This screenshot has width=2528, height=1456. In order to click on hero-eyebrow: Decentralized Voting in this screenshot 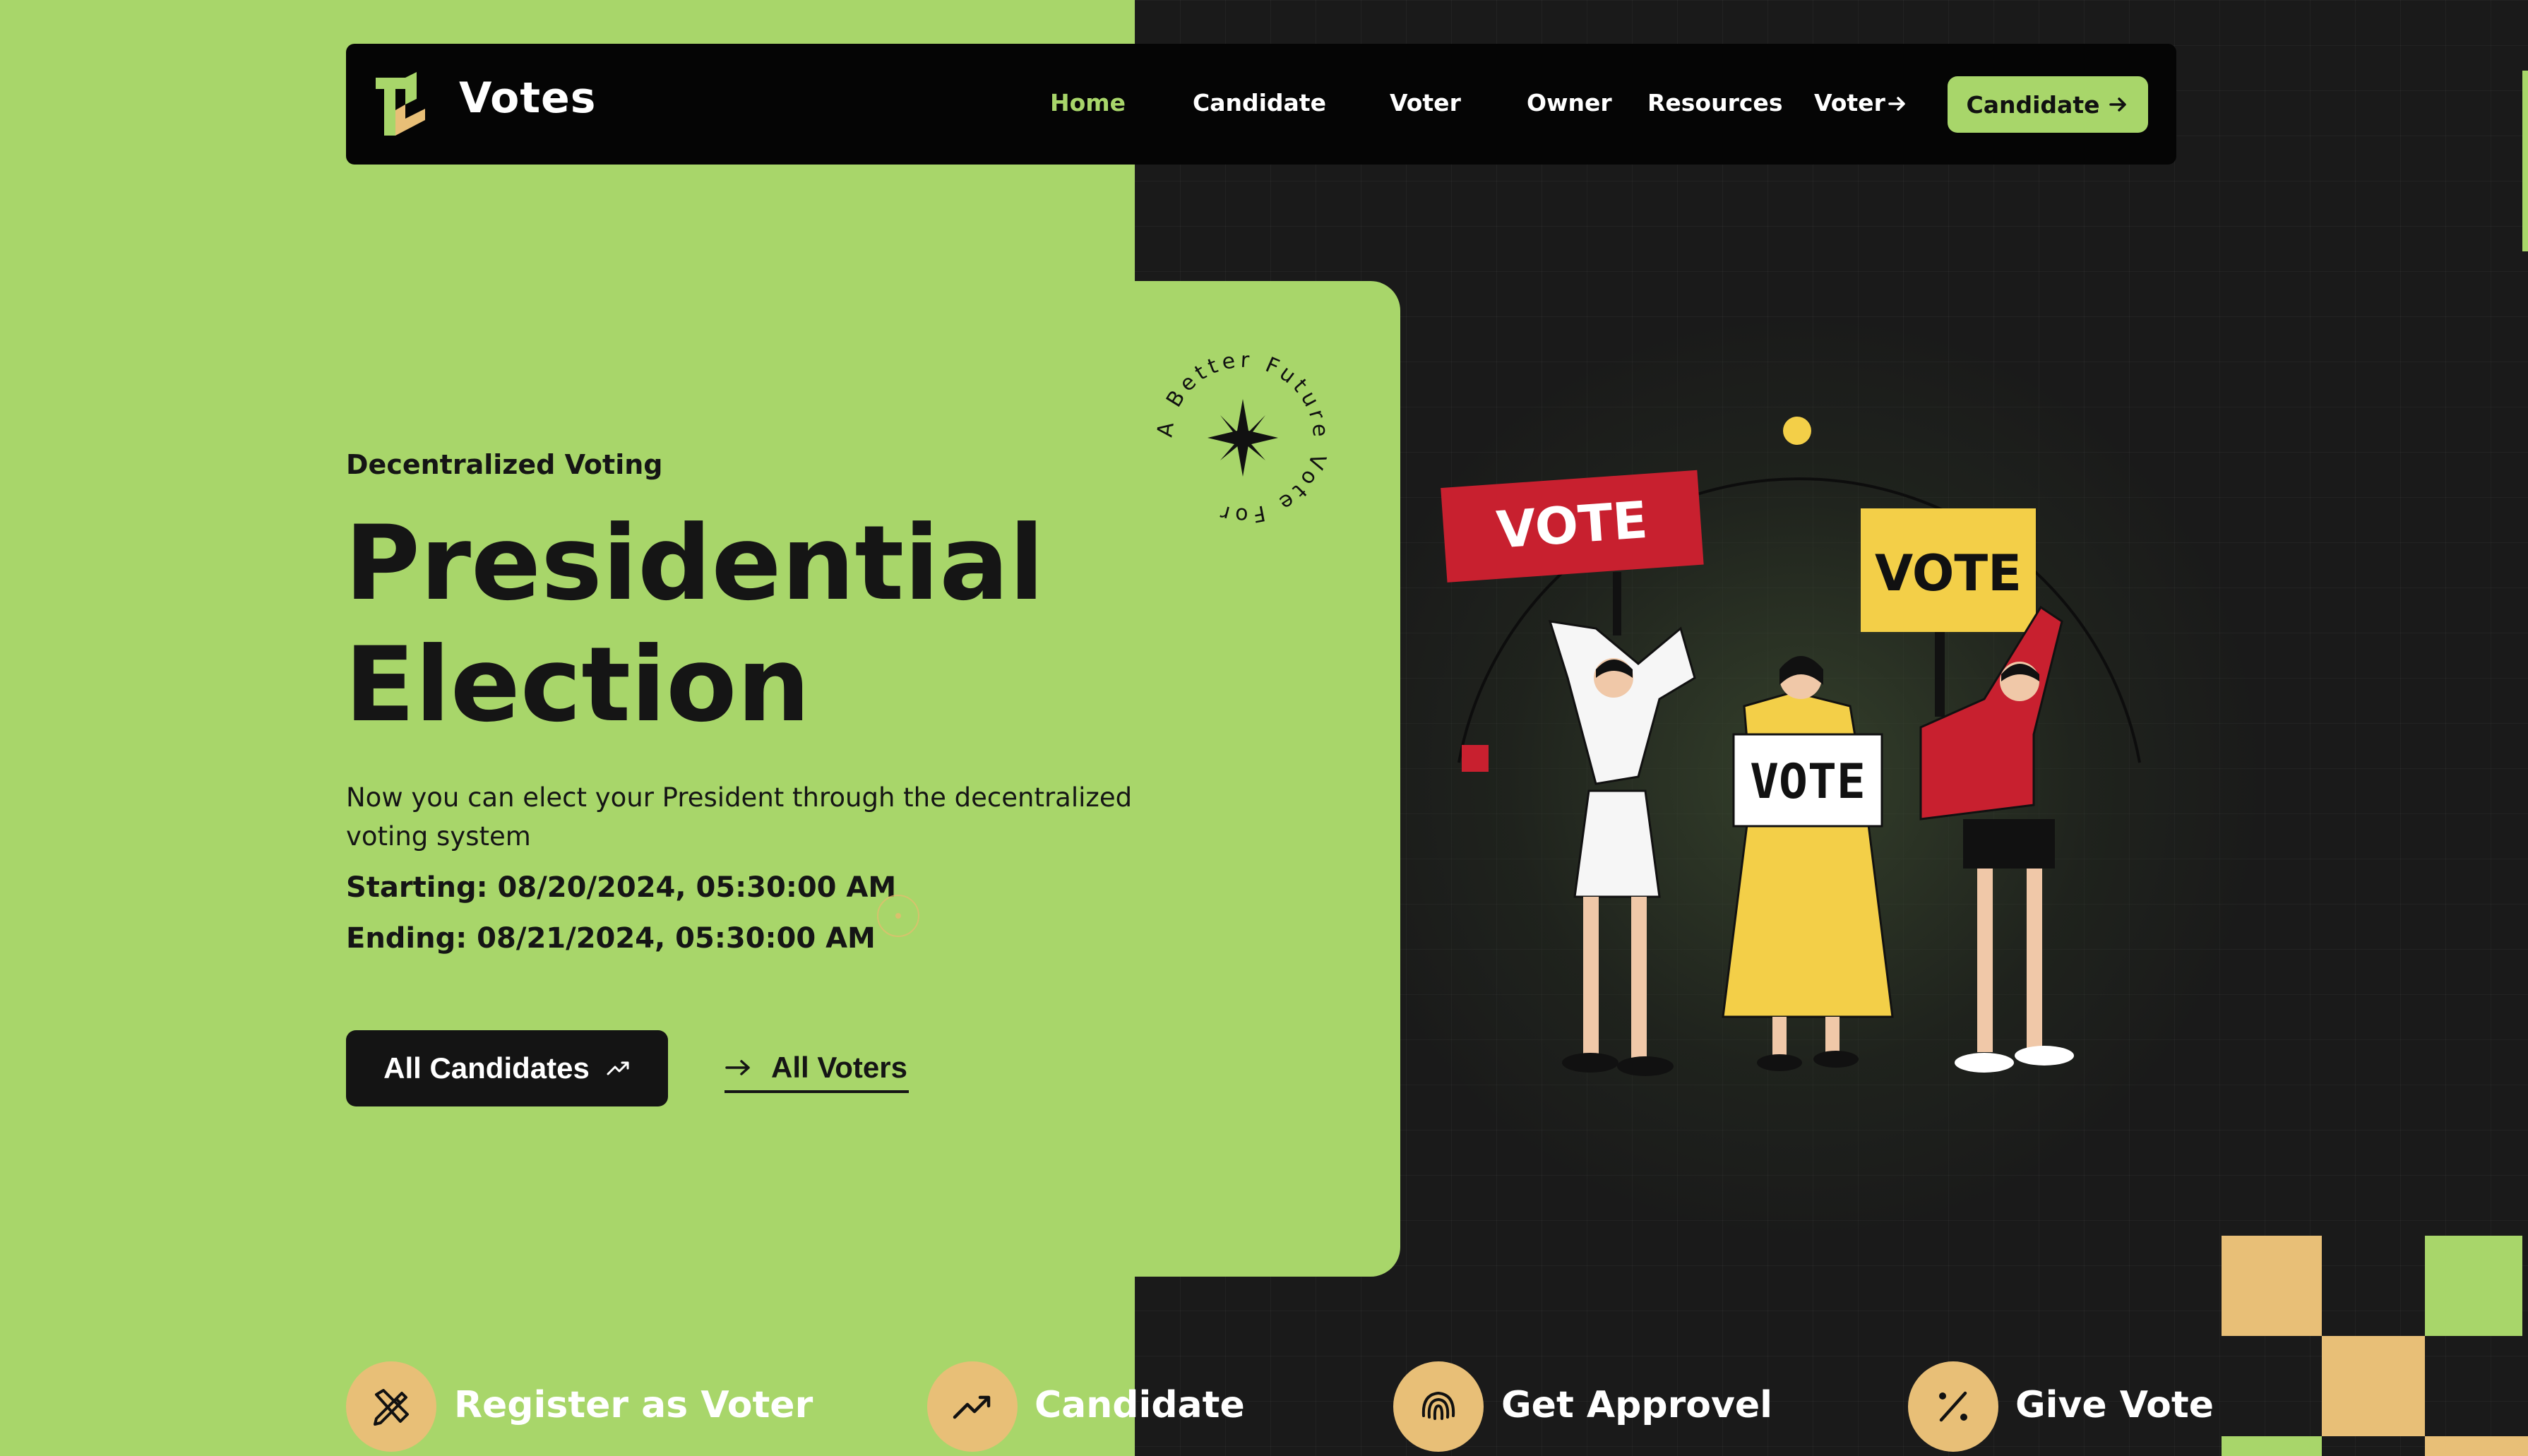, I will do `click(504, 464)`.